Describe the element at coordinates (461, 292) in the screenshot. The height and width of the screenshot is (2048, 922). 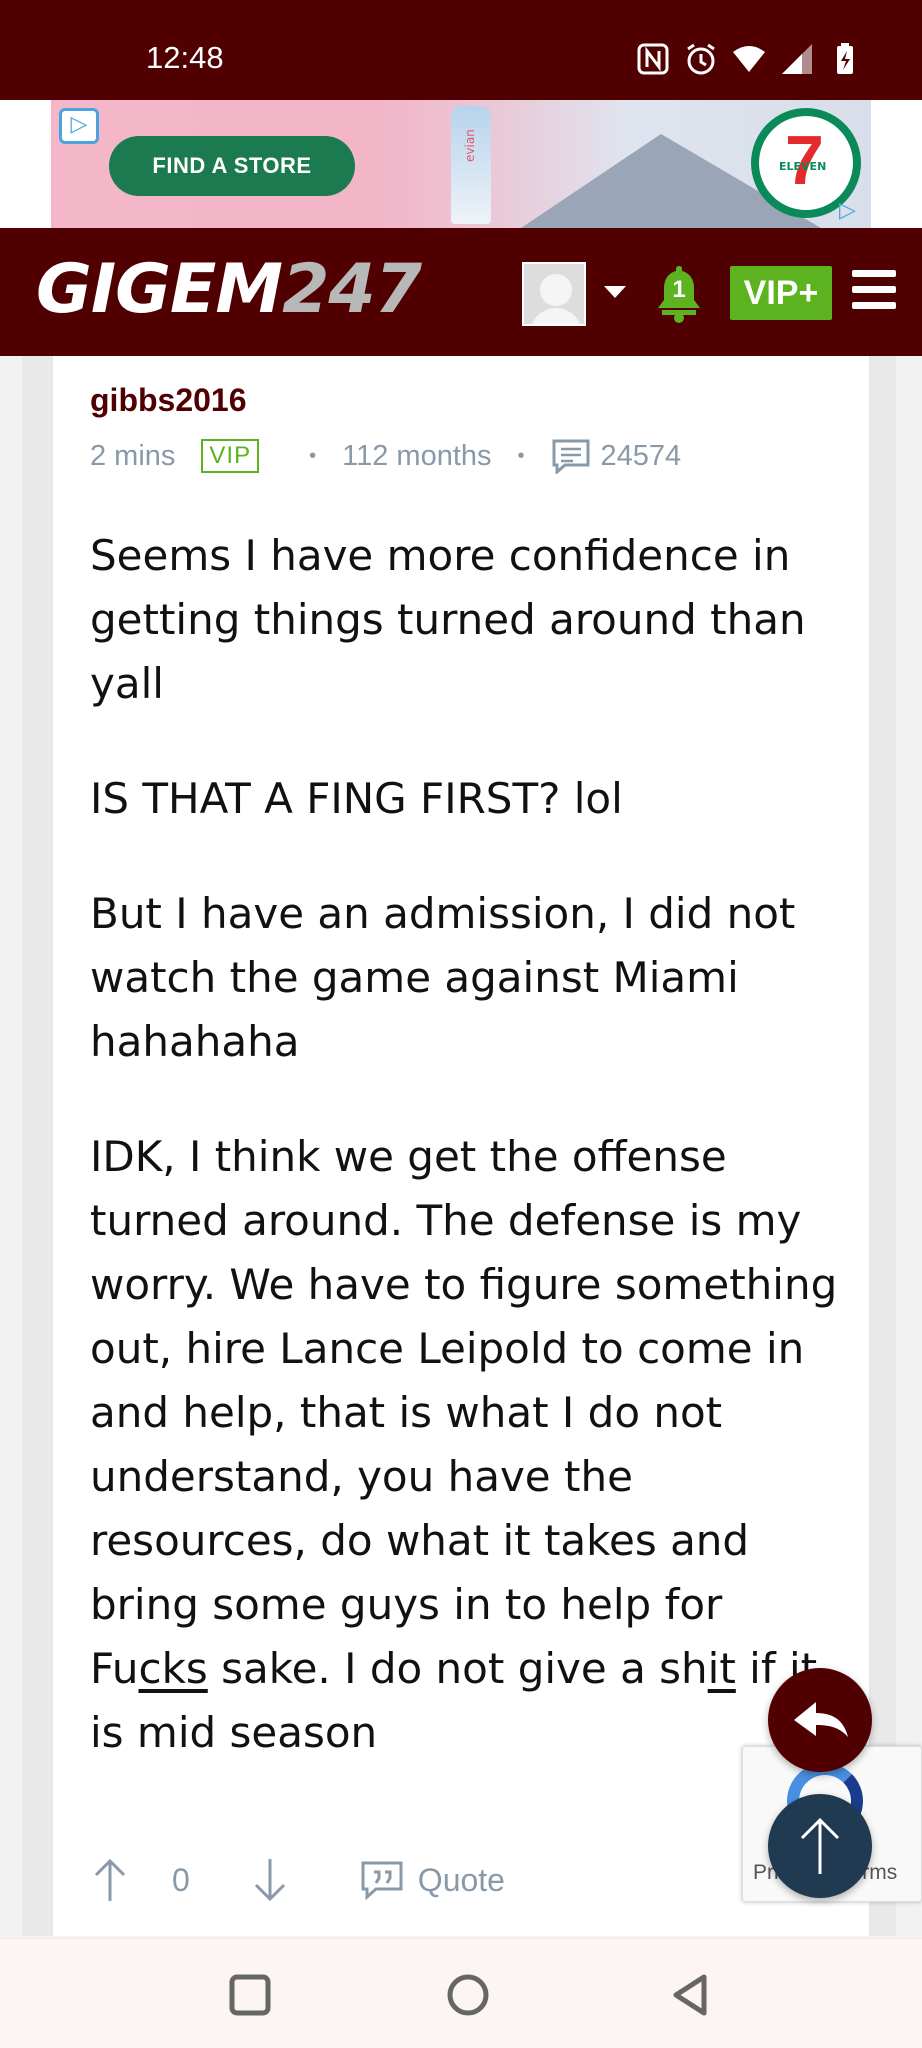
I see `site-header: GIGEM247 1 VIP+` at that location.